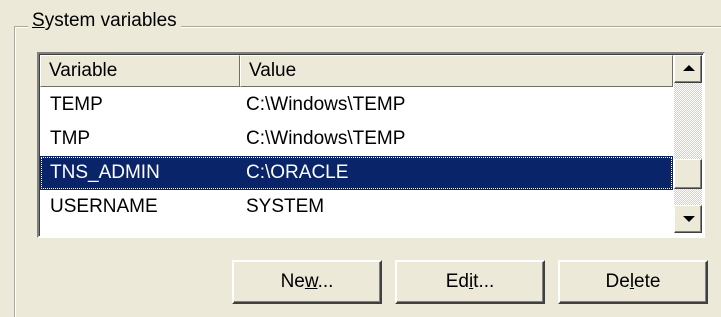 Image resolution: width=721 pixels, height=317 pixels. I want to click on variable-cell: TNS_ADMIN, so click(105, 172).